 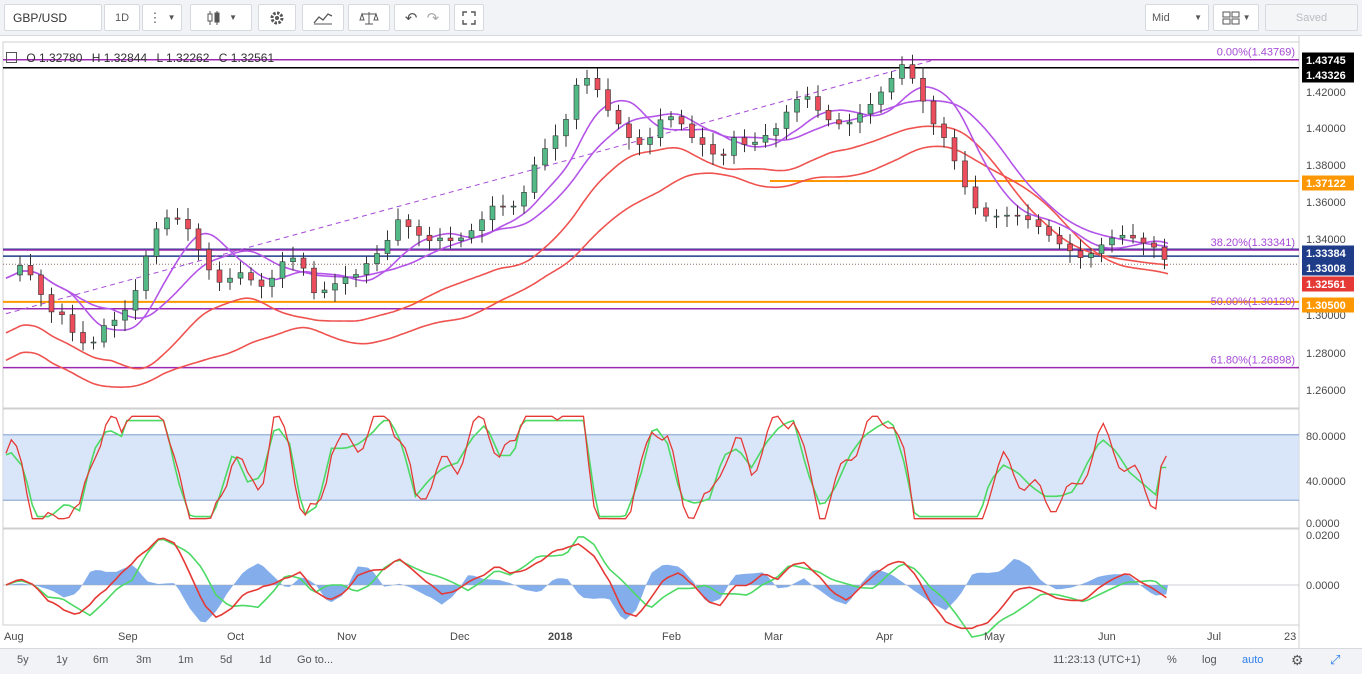 What do you see at coordinates (1335, 660) in the screenshot?
I see `expand-icon: ⤢` at bounding box center [1335, 660].